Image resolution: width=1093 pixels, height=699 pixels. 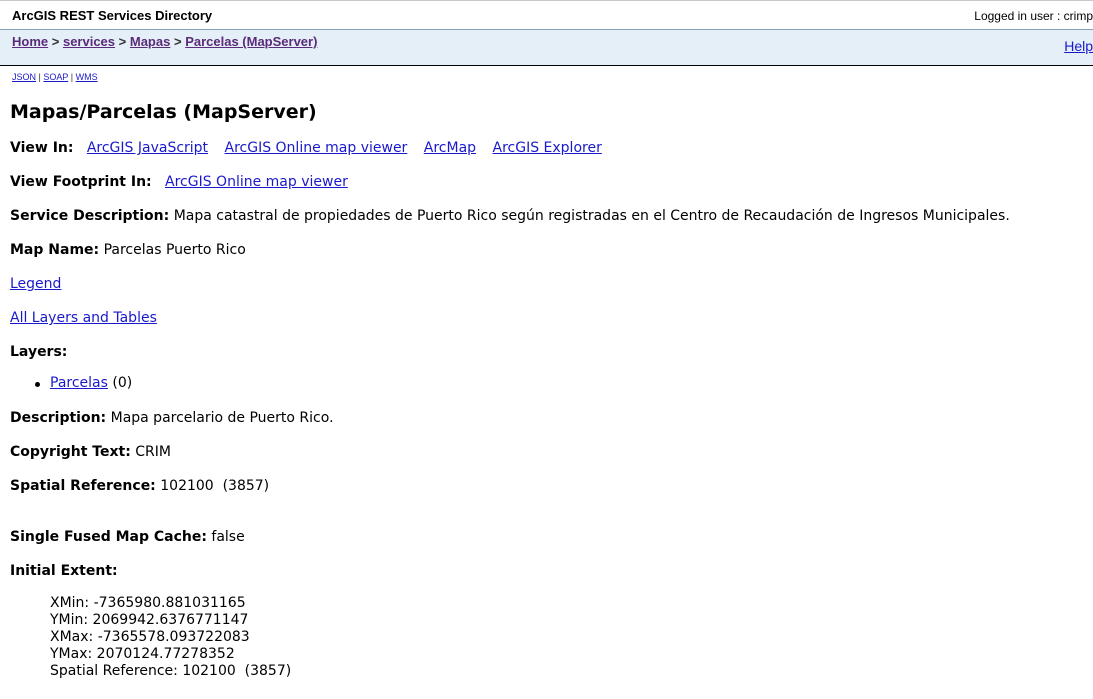 What do you see at coordinates (174, 250) in the screenshot?
I see `map-name-value: Parcelas Puerto Rico` at bounding box center [174, 250].